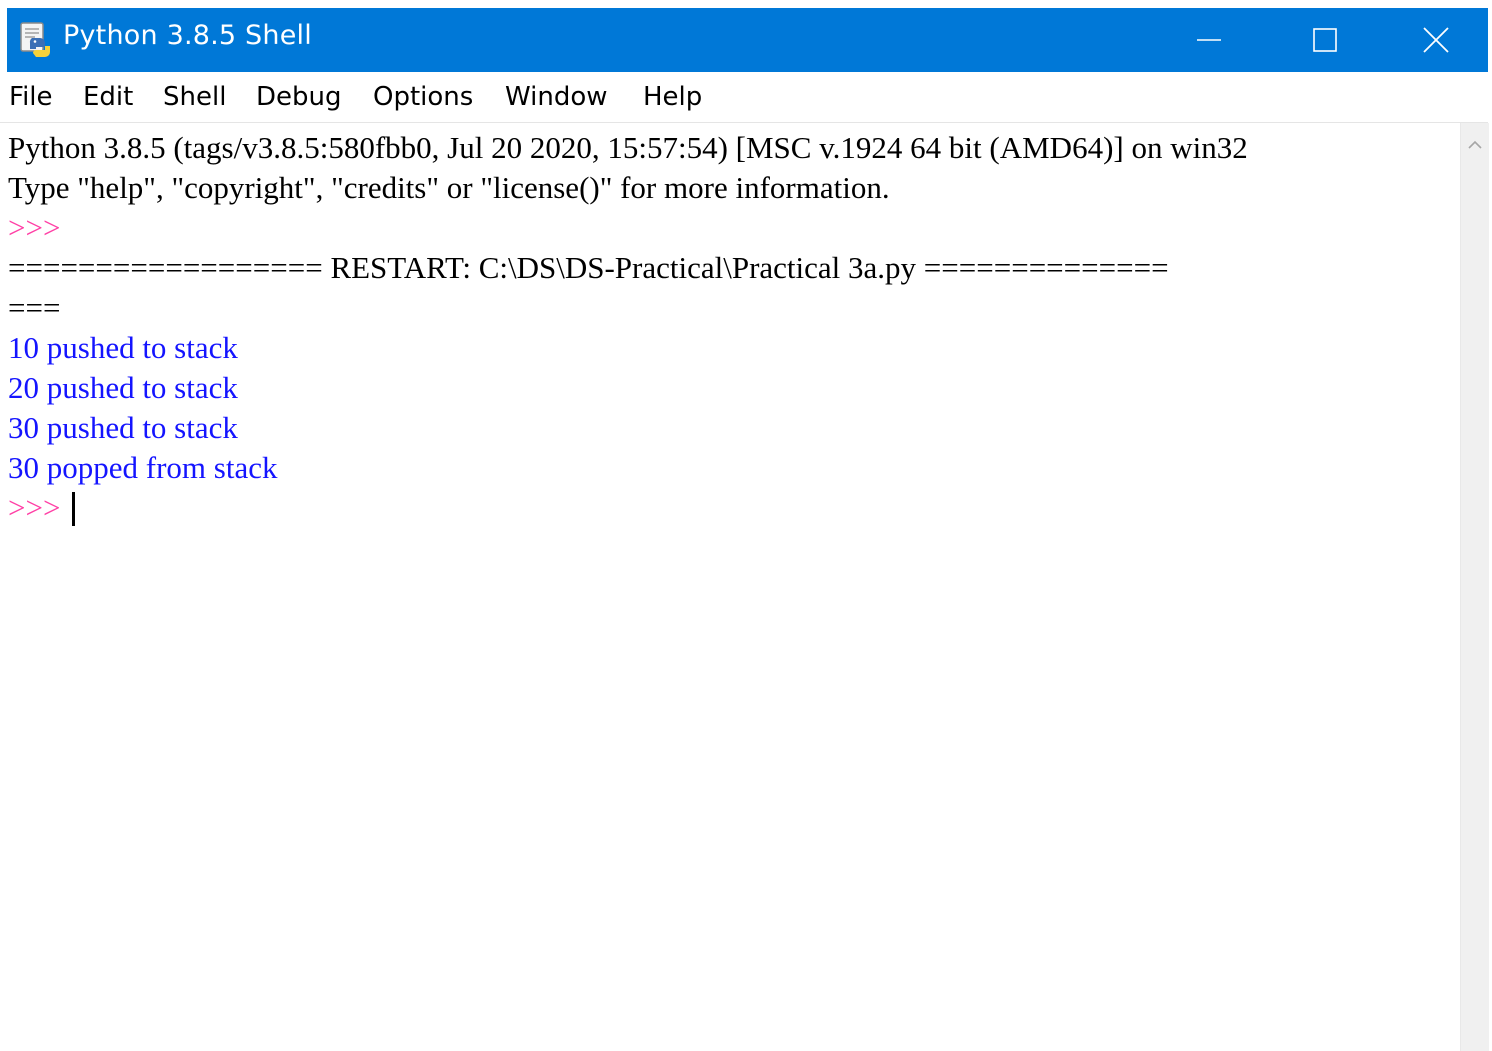  I want to click on window-title: Python 3.8.5 Shell, so click(187, 35).